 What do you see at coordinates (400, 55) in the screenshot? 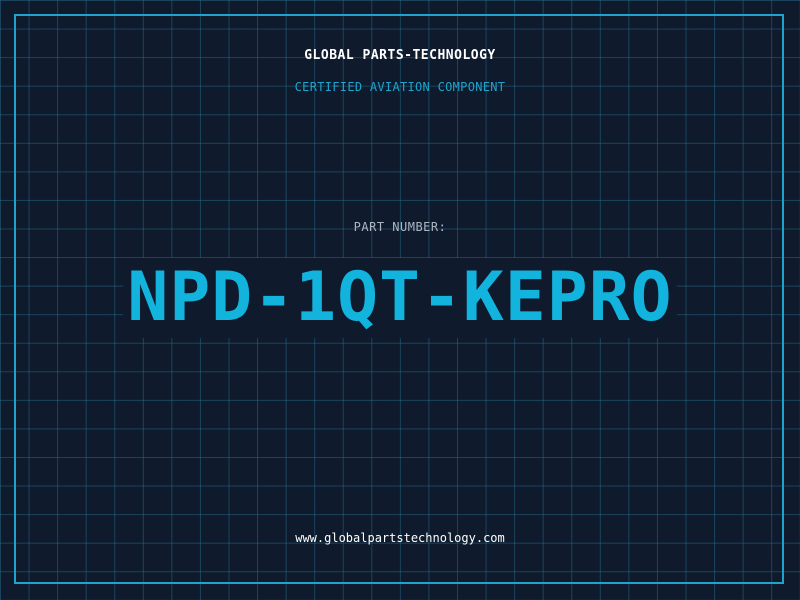
I see `company-name: GLOBAL PARTS-TECHNOLOGY` at bounding box center [400, 55].